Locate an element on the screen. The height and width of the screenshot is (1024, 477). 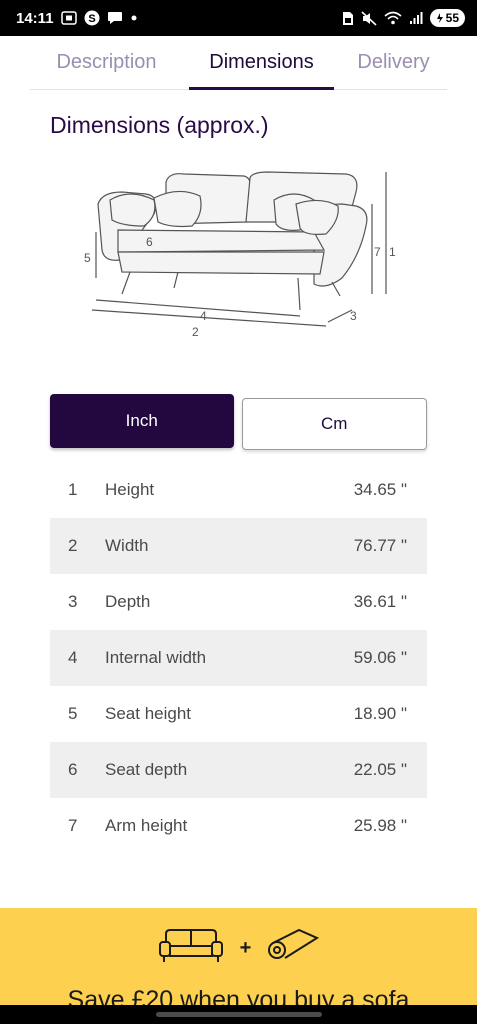
row-number: 1 is located at coordinates (73, 489).